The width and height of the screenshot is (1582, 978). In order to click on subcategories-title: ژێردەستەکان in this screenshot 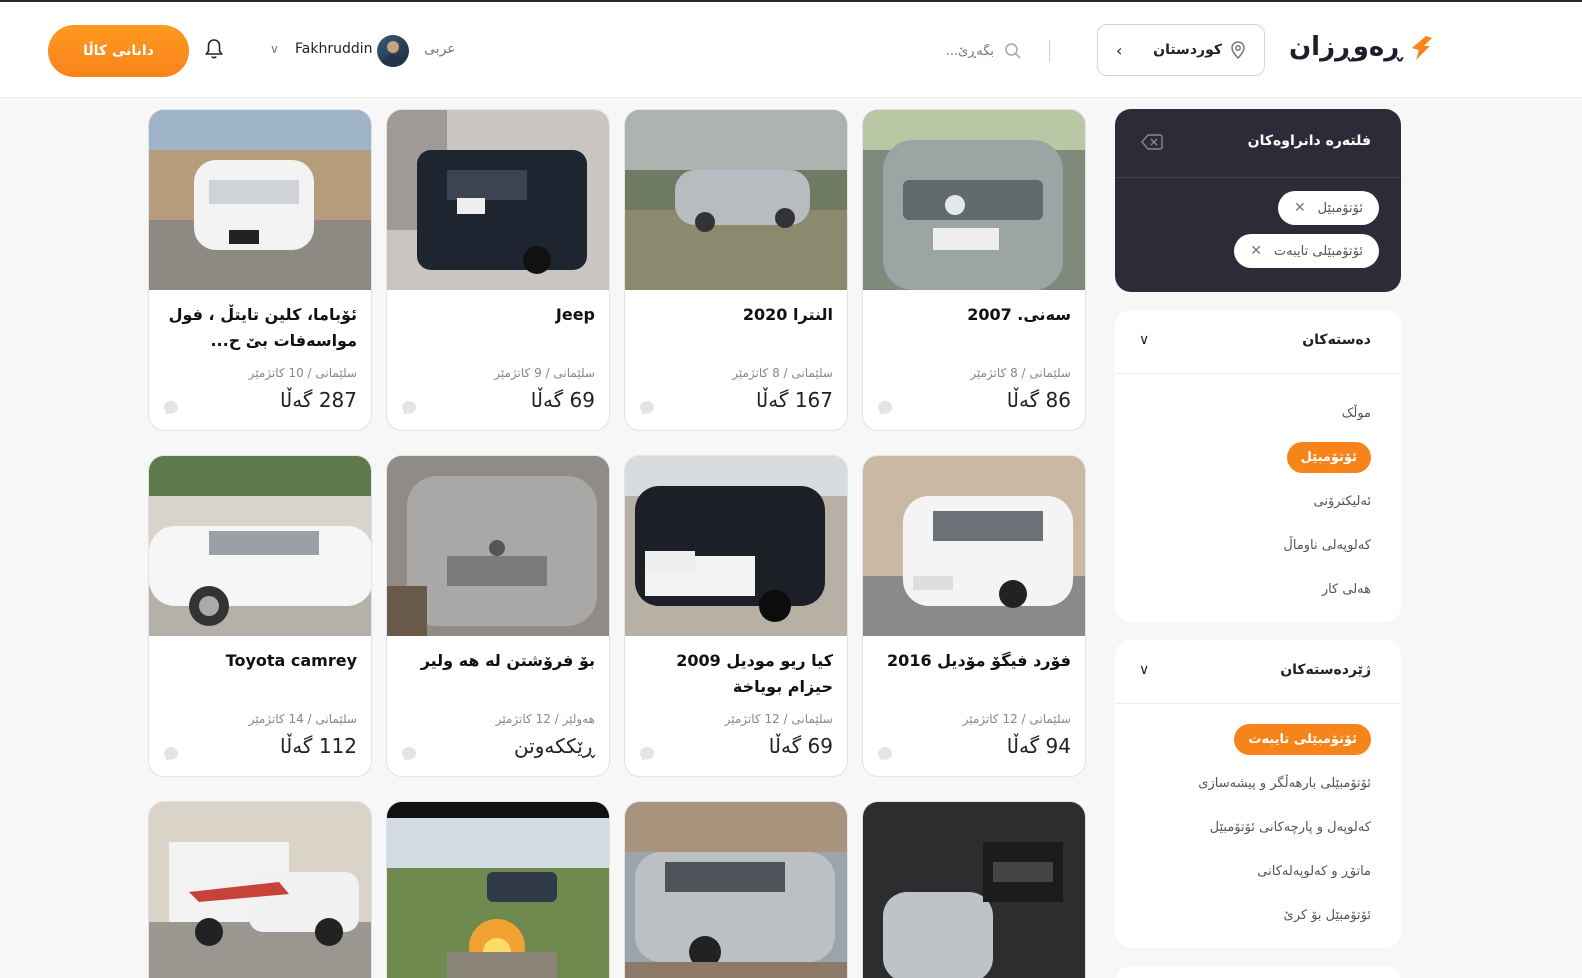, I will do `click(1325, 670)`.